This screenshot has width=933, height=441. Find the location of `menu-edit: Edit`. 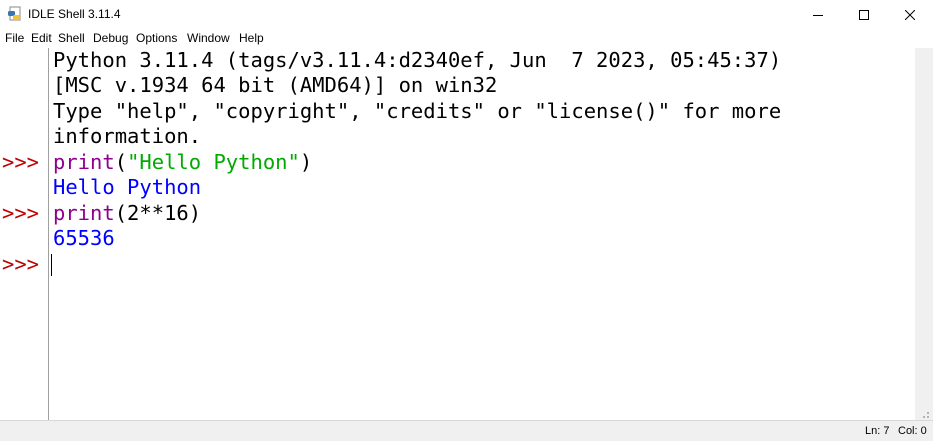

menu-edit: Edit is located at coordinates (41, 38).